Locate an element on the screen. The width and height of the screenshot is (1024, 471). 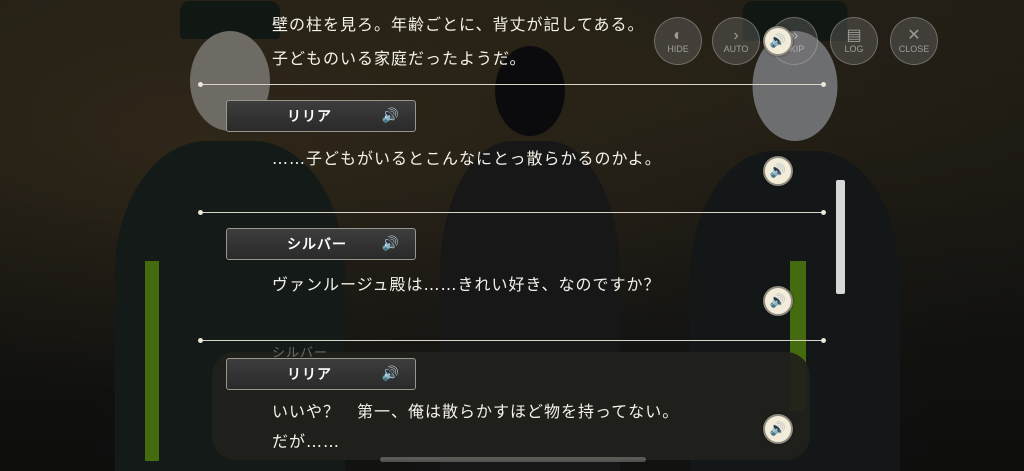
log-text-line: 壁の柱を見ろ。年齢ごとに、背丈が記してある。 is located at coordinates (458, 24).